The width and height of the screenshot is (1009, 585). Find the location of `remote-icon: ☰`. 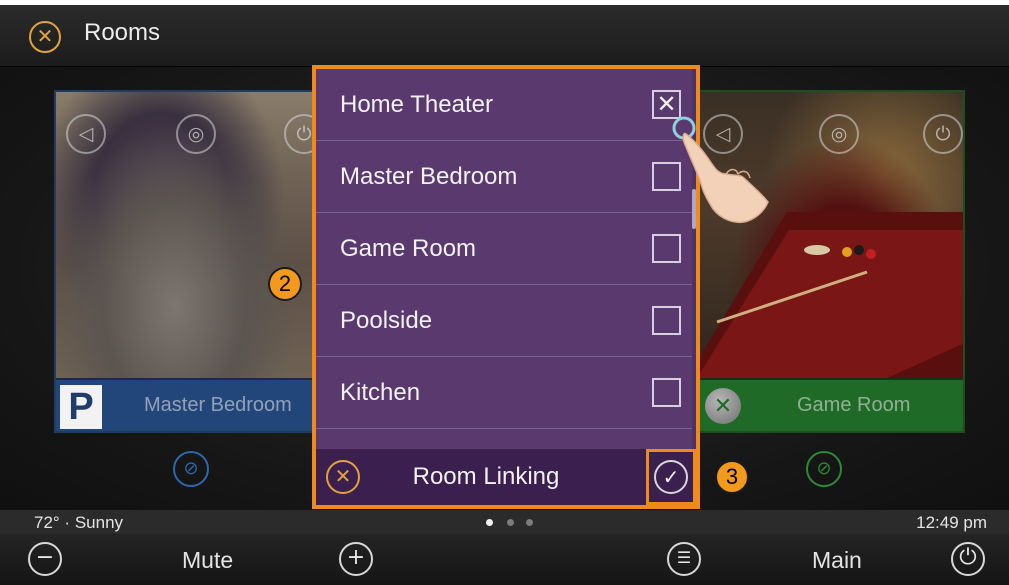

remote-icon: ☰ is located at coordinates (684, 559).